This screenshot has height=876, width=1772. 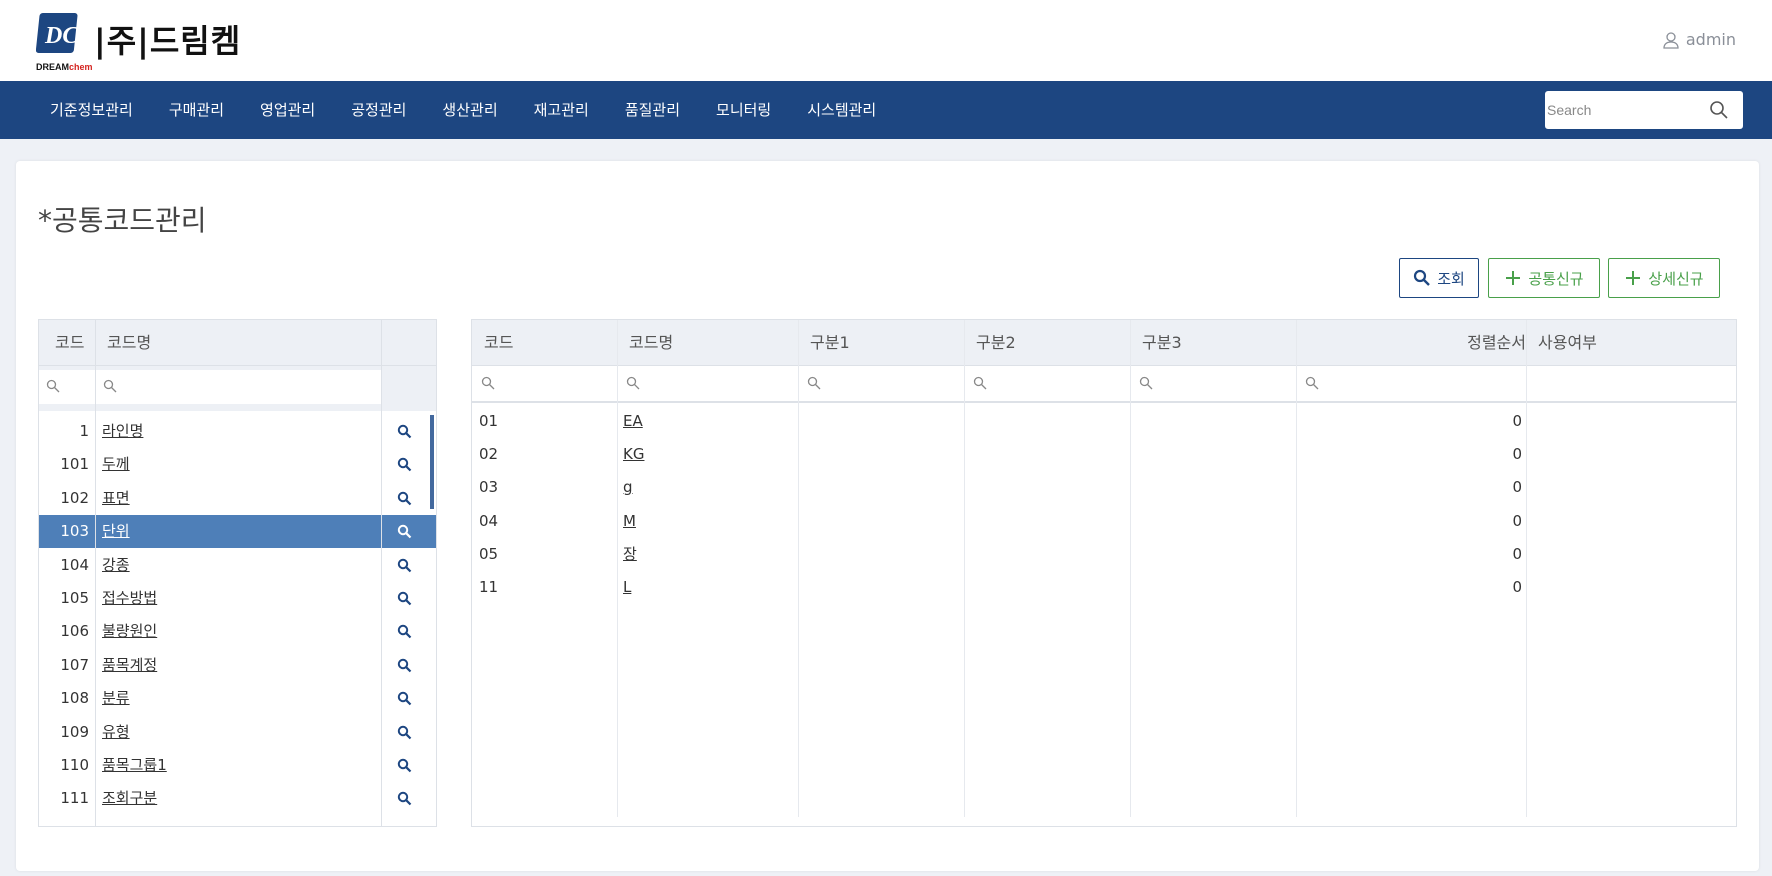 What do you see at coordinates (1104, 521) in the screenshot?
I see `table-row: 04 M 0` at bounding box center [1104, 521].